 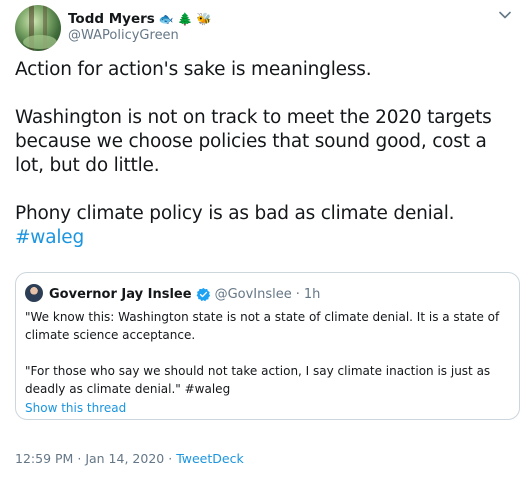 I want to click on author-avatar, so click(x=38, y=28).